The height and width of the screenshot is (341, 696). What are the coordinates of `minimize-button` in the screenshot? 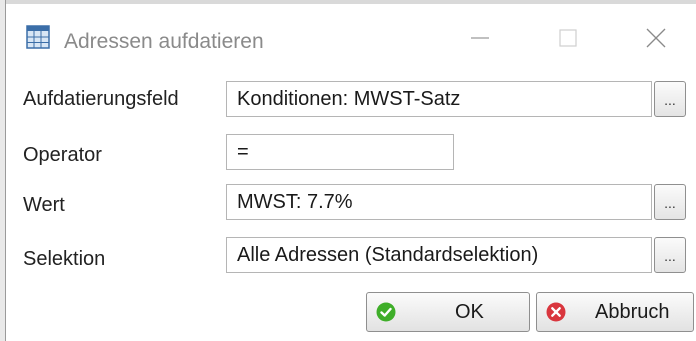 It's located at (480, 38).